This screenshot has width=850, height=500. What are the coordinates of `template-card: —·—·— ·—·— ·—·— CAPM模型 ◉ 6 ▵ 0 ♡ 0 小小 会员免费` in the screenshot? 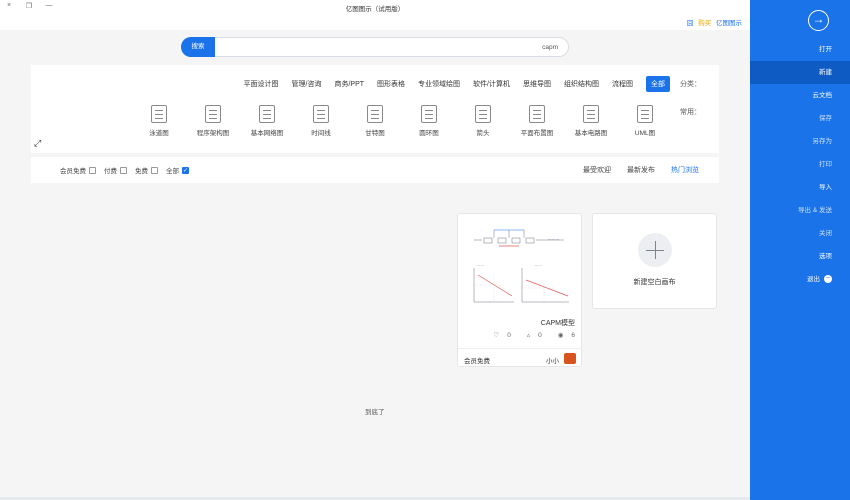 It's located at (519, 290).